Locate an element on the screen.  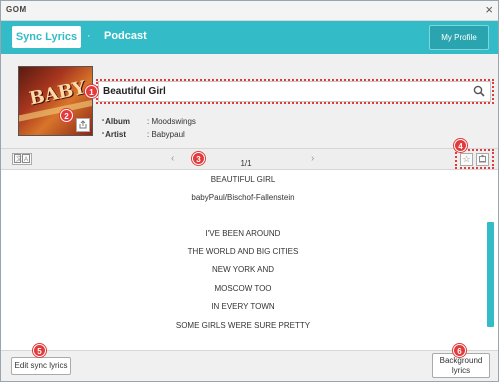
album-value: : Moodswings is located at coordinates (171, 121).